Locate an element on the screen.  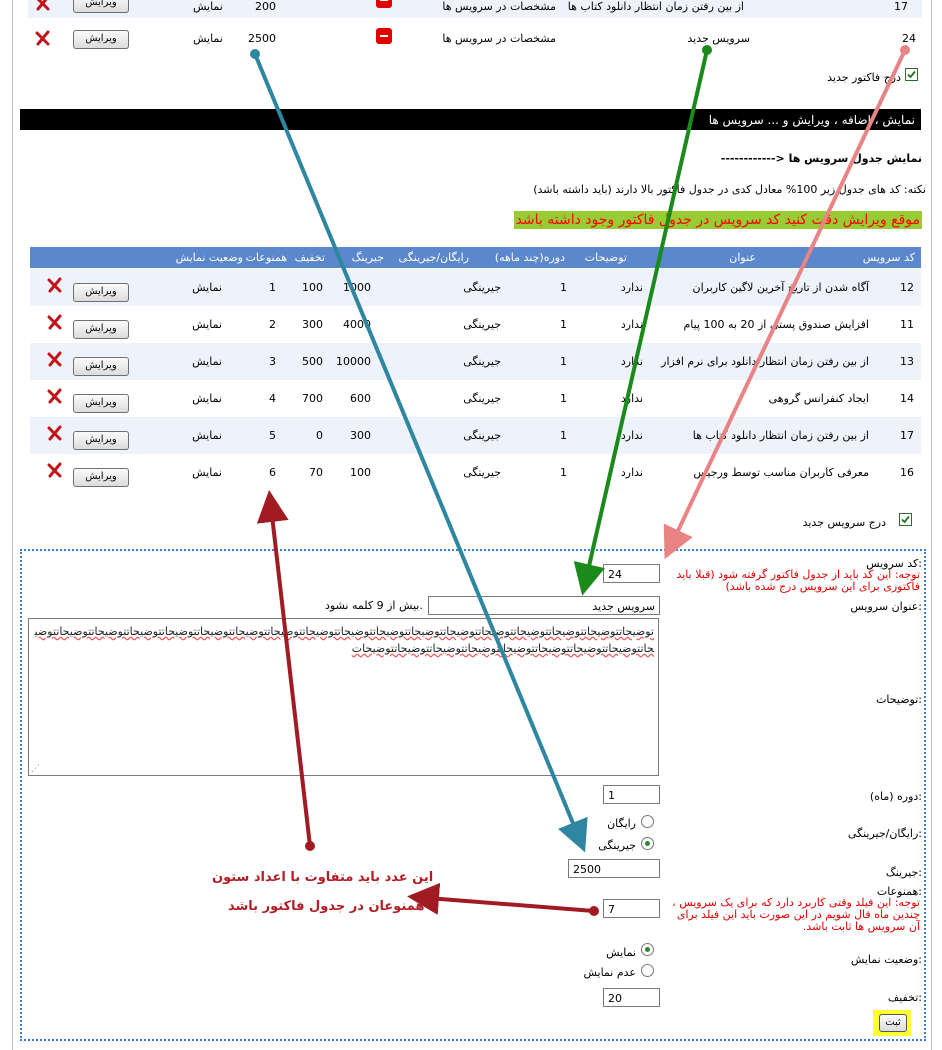
type-free-label: رایگان is located at coordinates (621, 823).